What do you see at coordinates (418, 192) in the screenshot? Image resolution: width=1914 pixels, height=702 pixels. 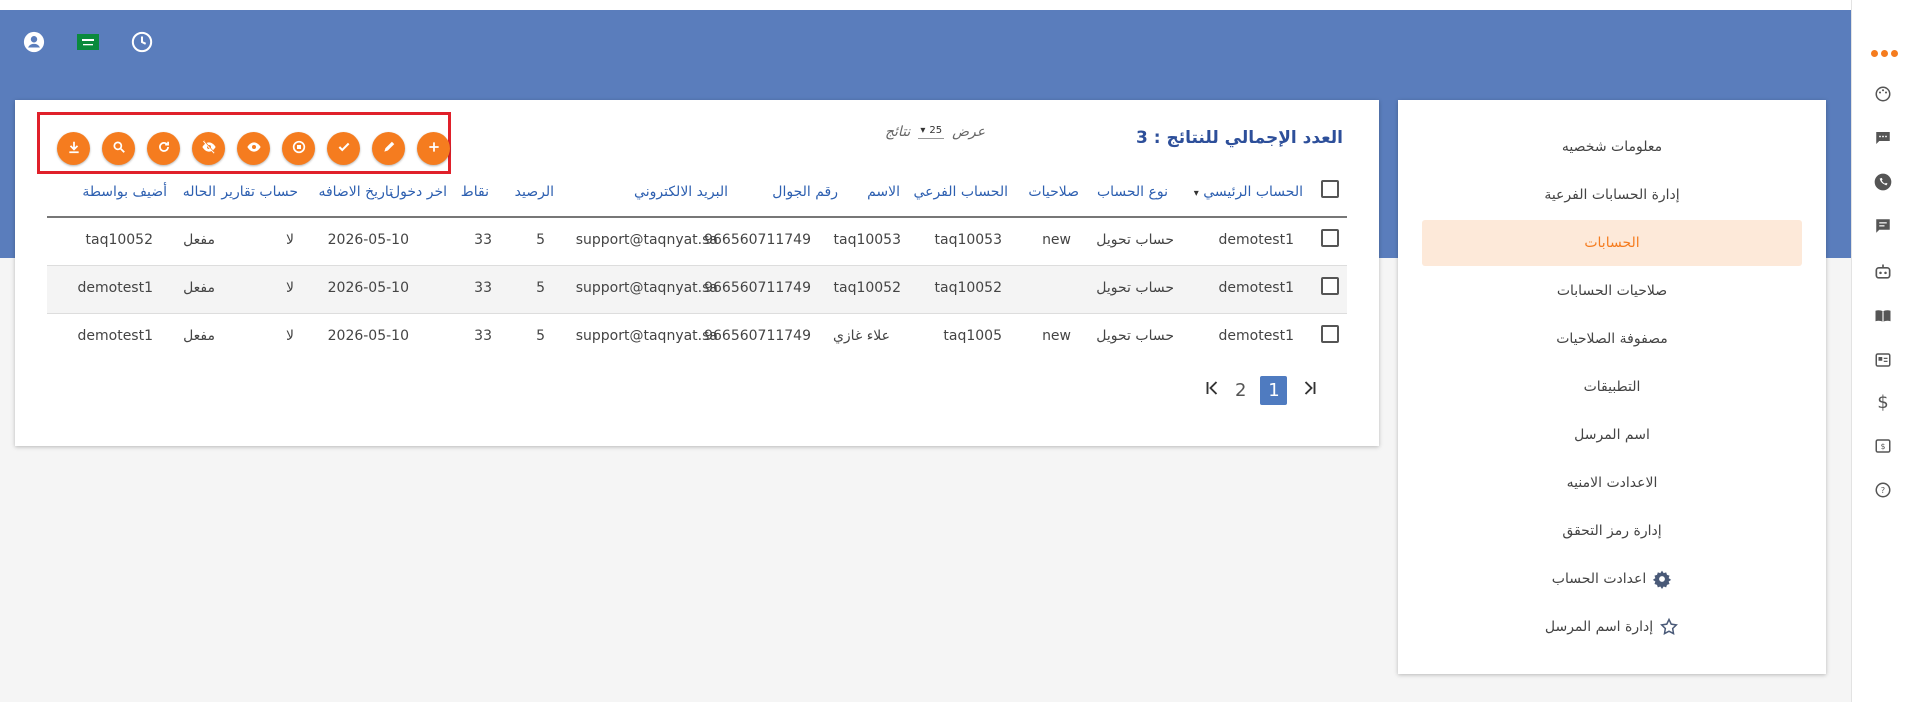 I see `column-header-last-login: اخر دخول` at bounding box center [418, 192].